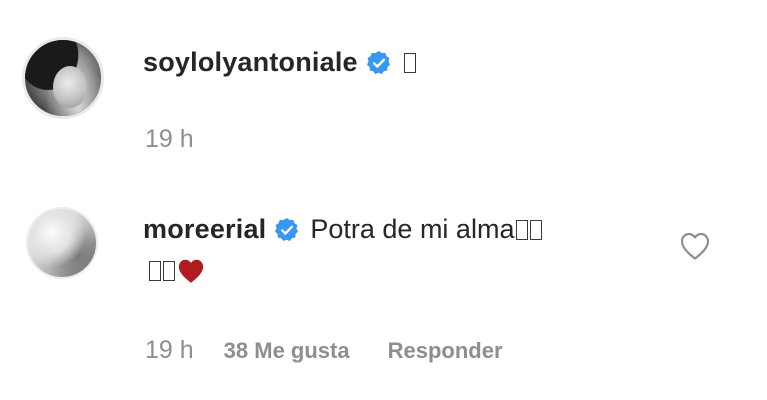 The height and width of the screenshot is (400, 767). Describe the element at coordinates (250, 62) in the screenshot. I see `username-link: soylolyantoniale` at that location.